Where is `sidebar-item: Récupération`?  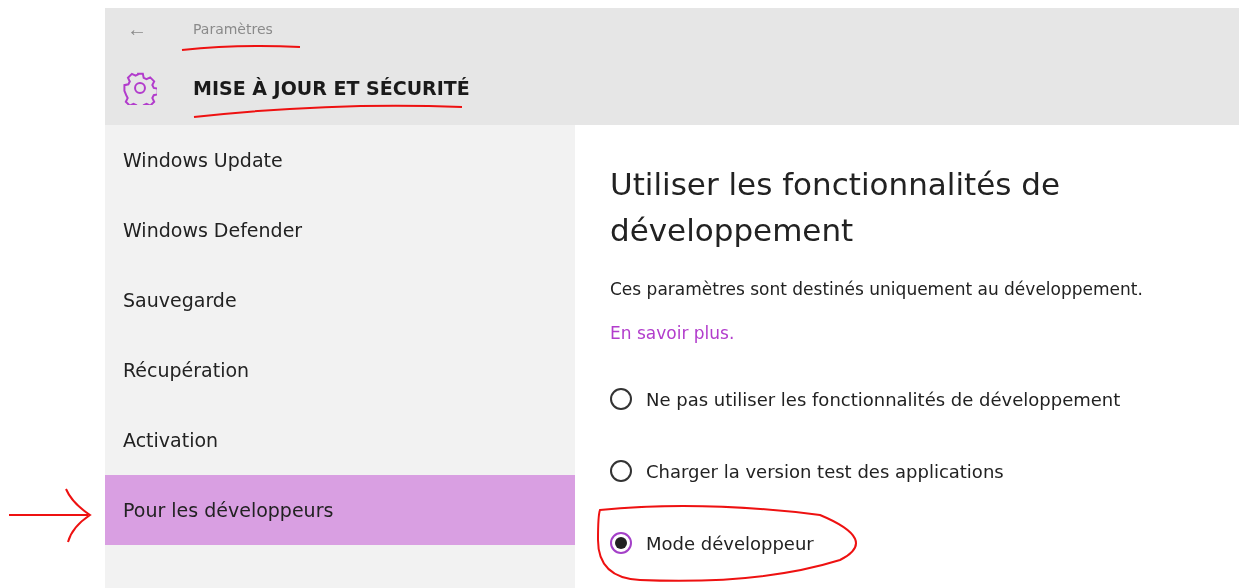 sidebar-item: Récupération is located at coordinates (340, 370).